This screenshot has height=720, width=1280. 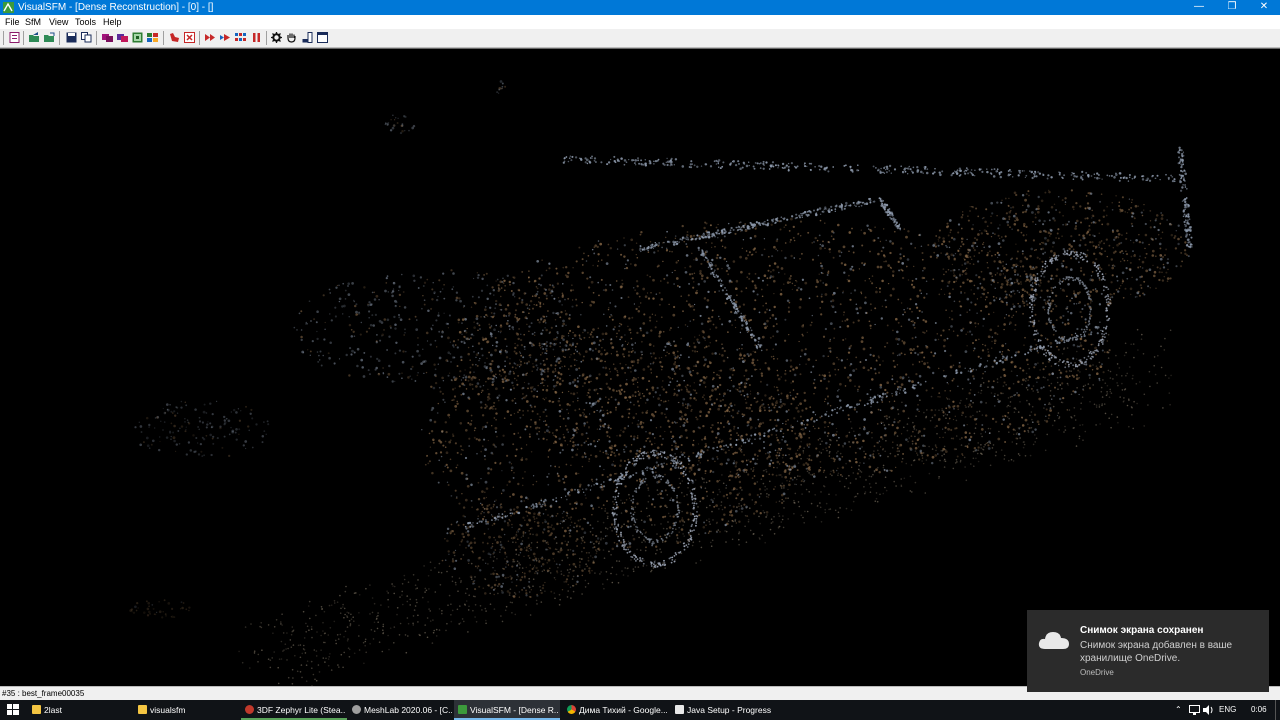 What do you see at coordinates (322, 37) in the screenshot?
I see `window-toggle-icon` at bounding box center [322, 37].